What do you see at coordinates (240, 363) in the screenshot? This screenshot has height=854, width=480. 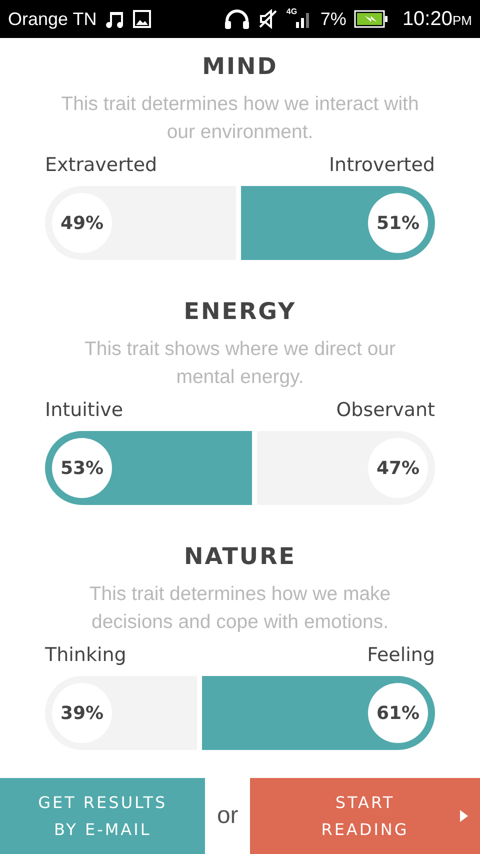 I see `trait-description: This trait shows where we direct our mental energy.` at bounding box center [240, 363].